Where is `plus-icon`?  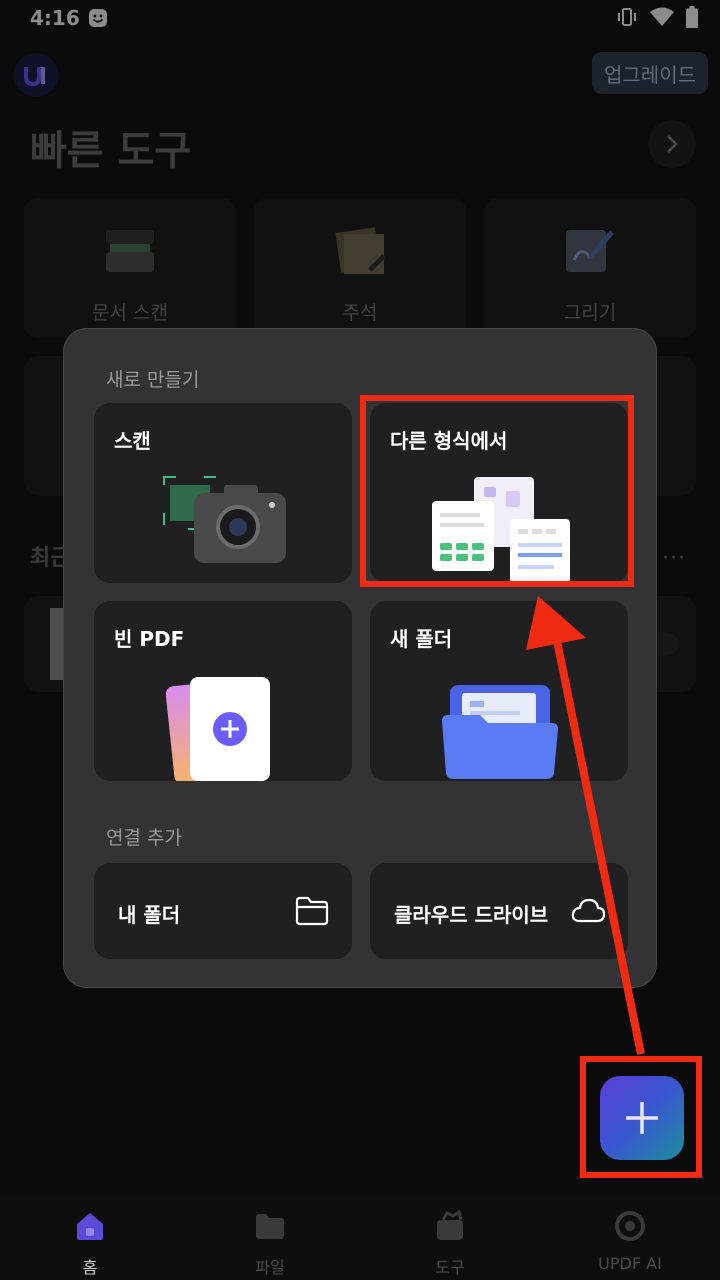 plus-icon is located at coordinates (642, 1118).